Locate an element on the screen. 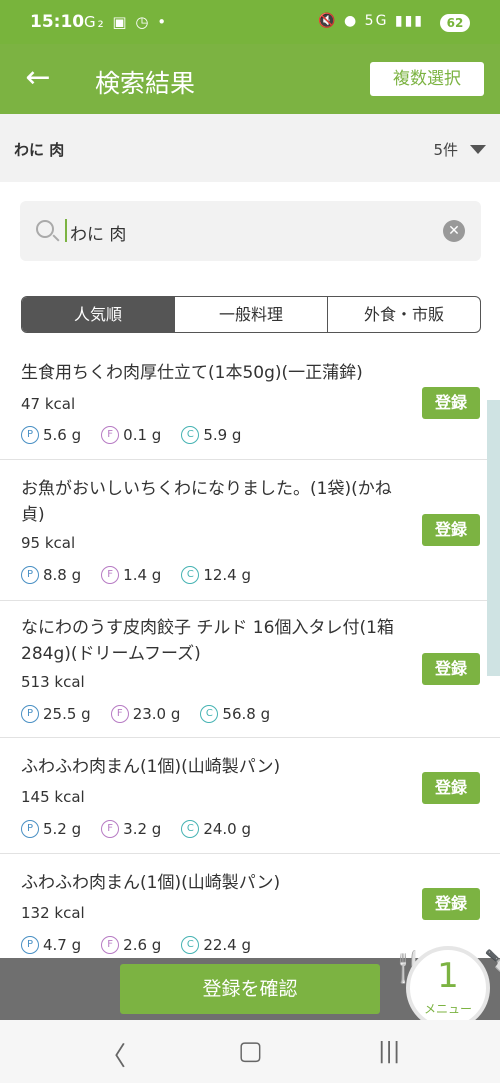 The image size is (500, 1083). calories: 95 kcal is located at coordinates (48, 543).